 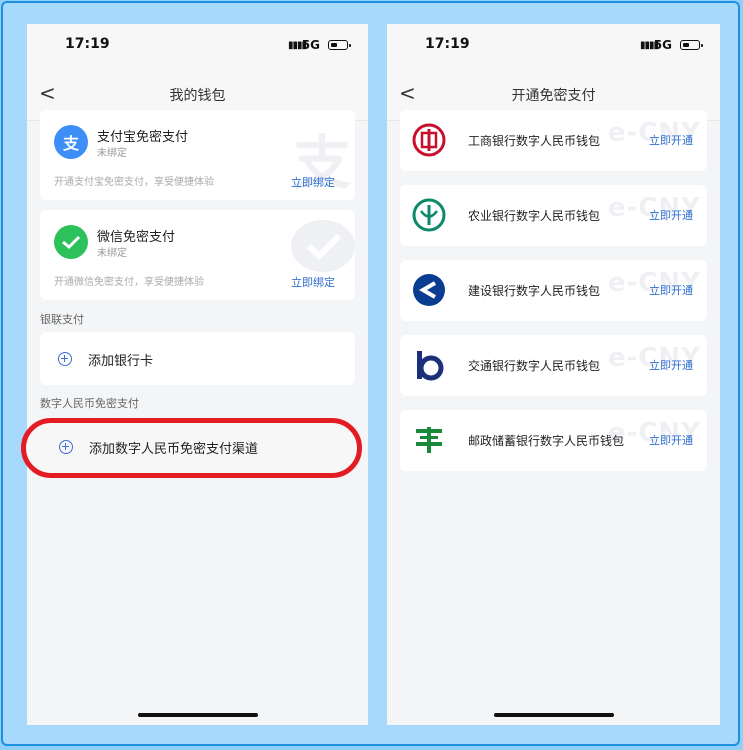 What do you see at coordinates (129, 282) in the screenshot?
I see `wechat-desc: 开通微信免密支付，享受便捷体验` at bounding box center [129, 282].